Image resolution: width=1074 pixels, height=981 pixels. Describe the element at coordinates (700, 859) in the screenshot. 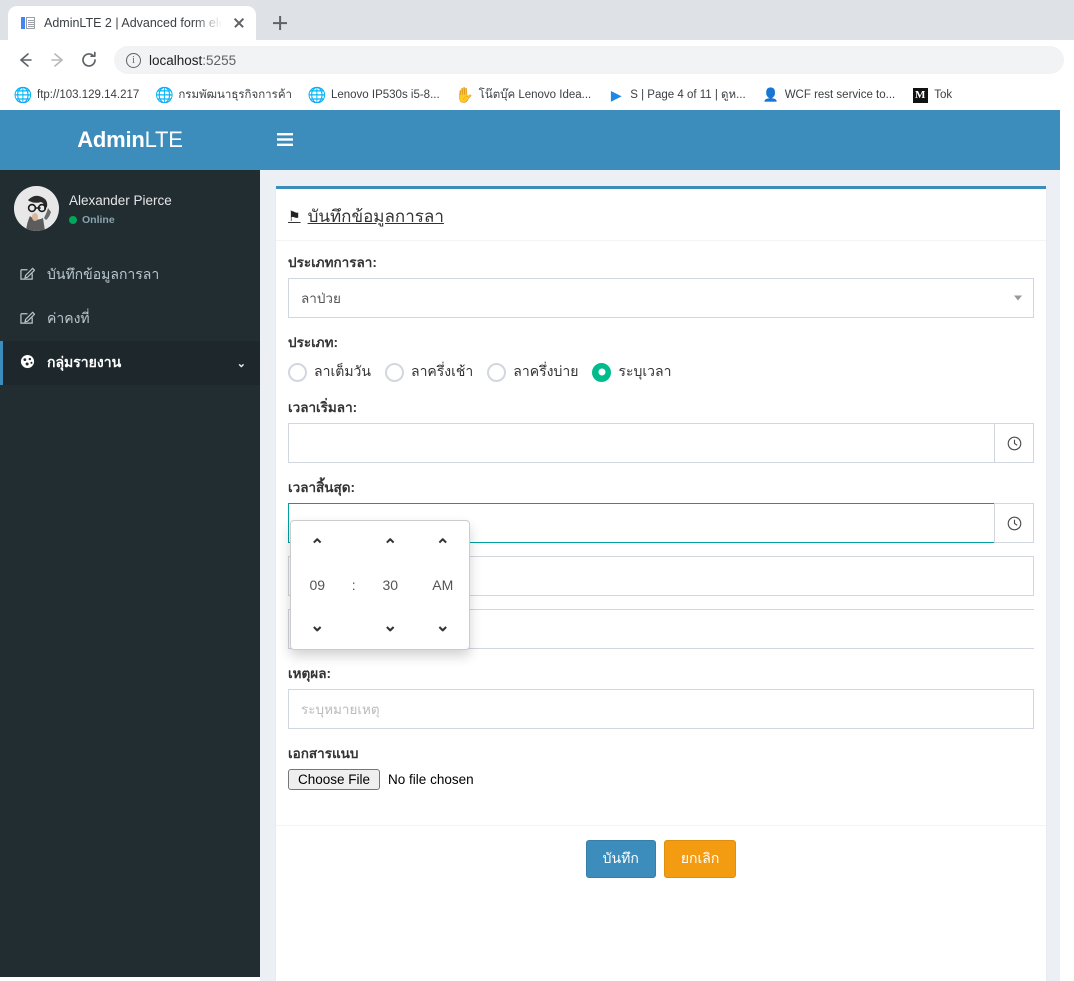

I see `cancel-button: ยกเลิก` at that location.